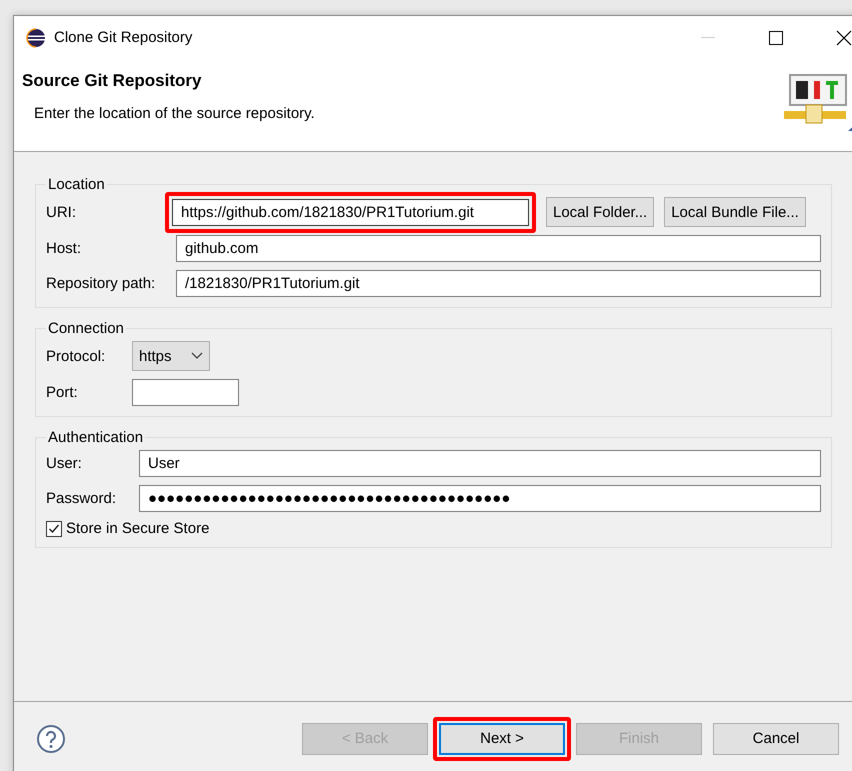 The height and width of the screenshot is (771, 852). What do you see at coordinates (171, 356) in the screenshot?
I see `protocol-dropdown: https` at bounding box center [171, 356].